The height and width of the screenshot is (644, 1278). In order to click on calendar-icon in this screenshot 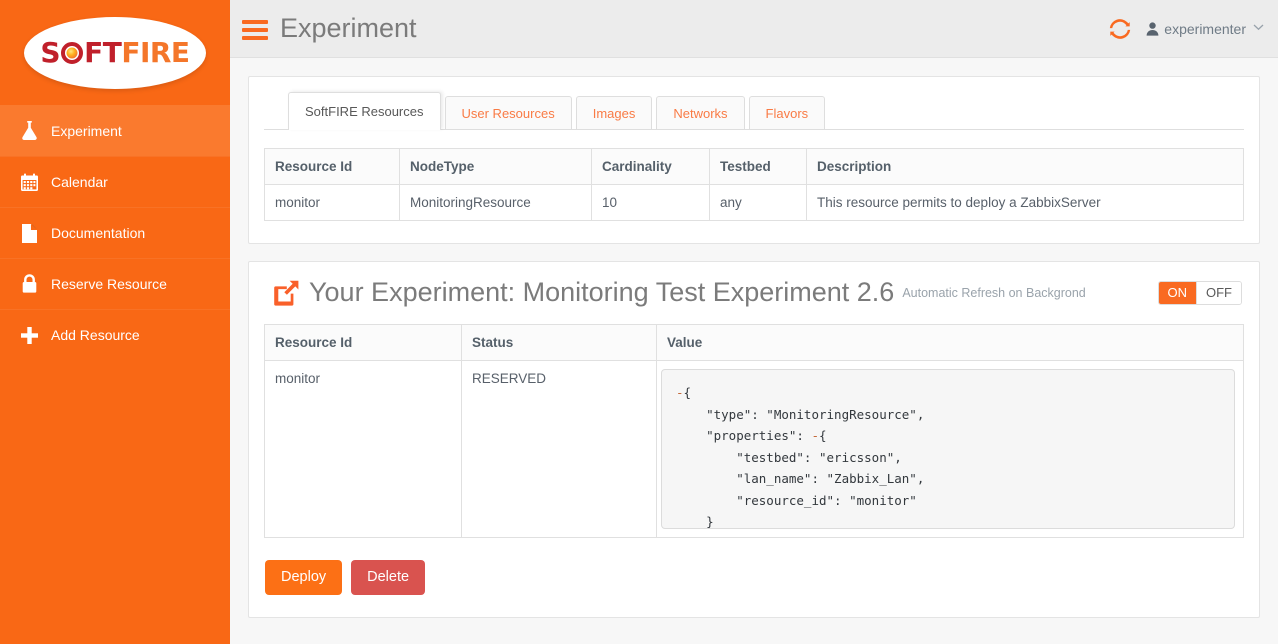, I will do `click(29, 182)`.